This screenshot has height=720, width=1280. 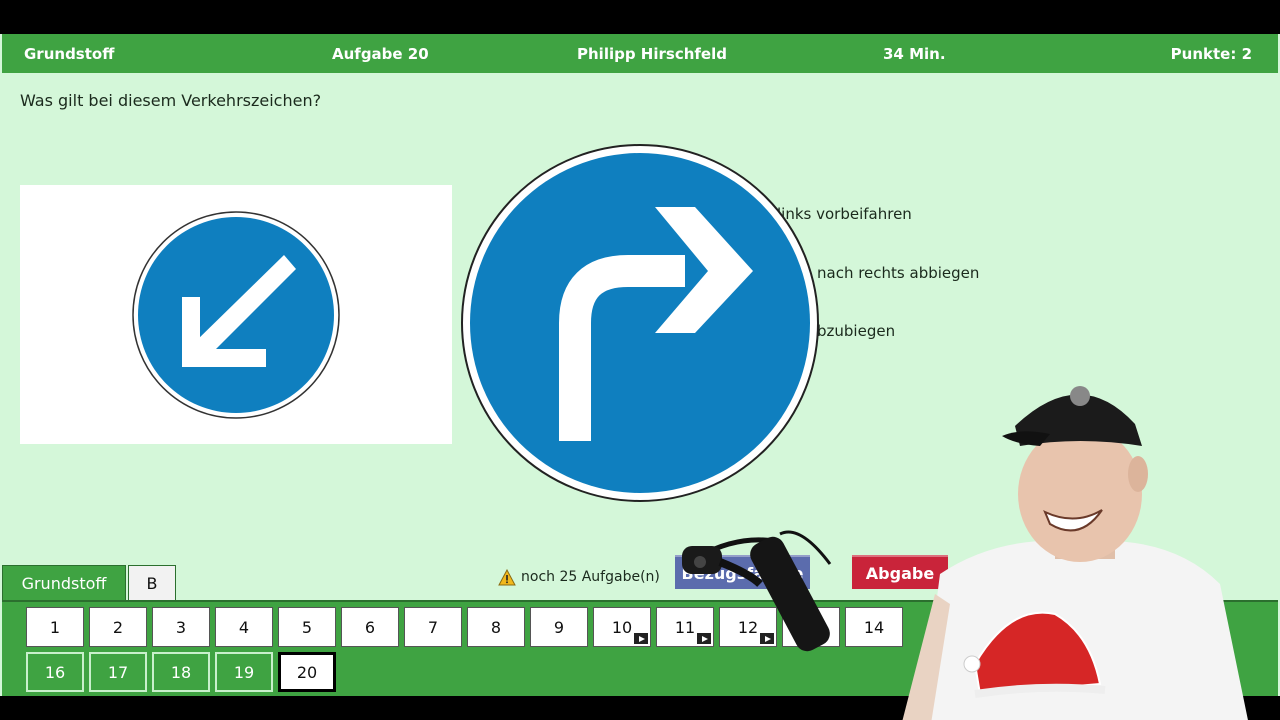 I want to click on task-button-8: 8, so click(x=496, y=627).